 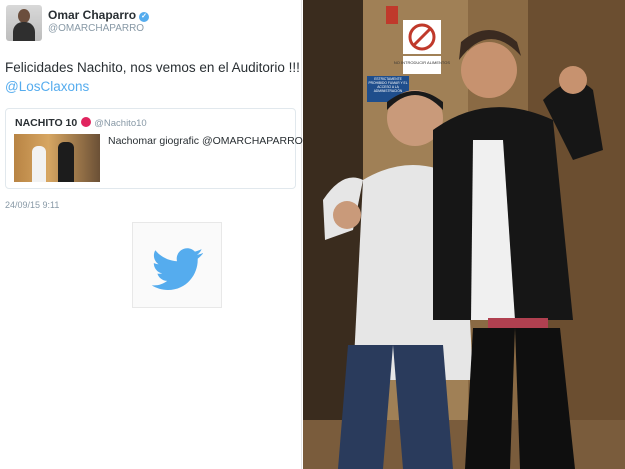 I want to click on avatar, so click(x=24, y=23).